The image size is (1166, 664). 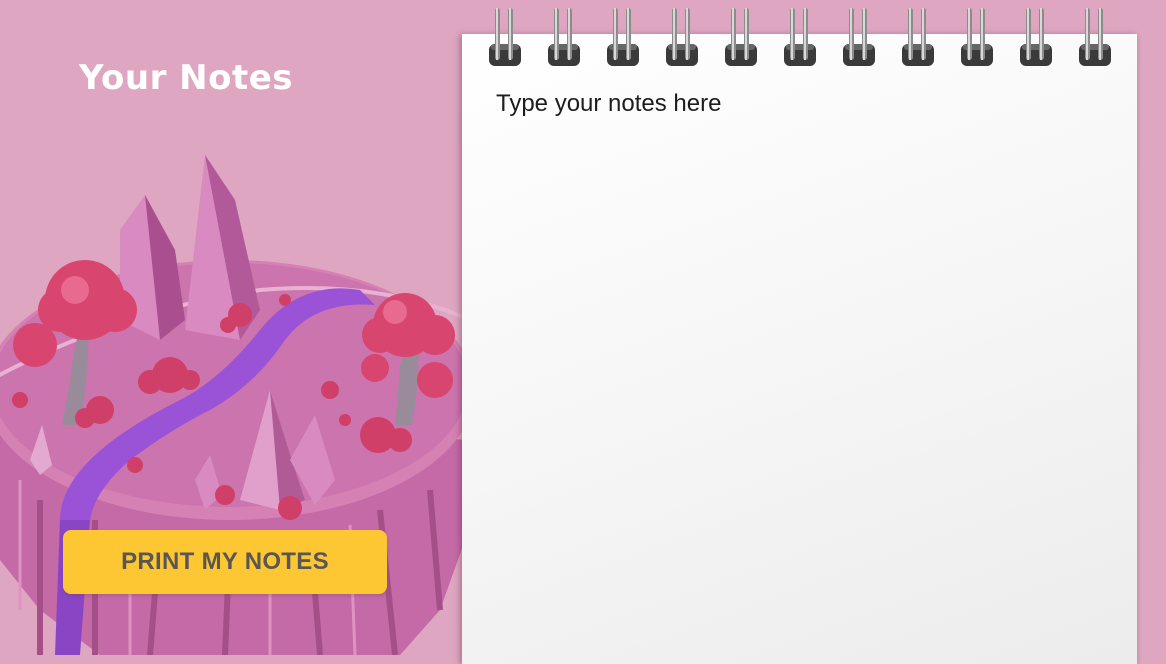 What do you see at coordinates (800, 37) in the screenshot?
I see `spiral-binding-icon` at bounding box center [800, 37].